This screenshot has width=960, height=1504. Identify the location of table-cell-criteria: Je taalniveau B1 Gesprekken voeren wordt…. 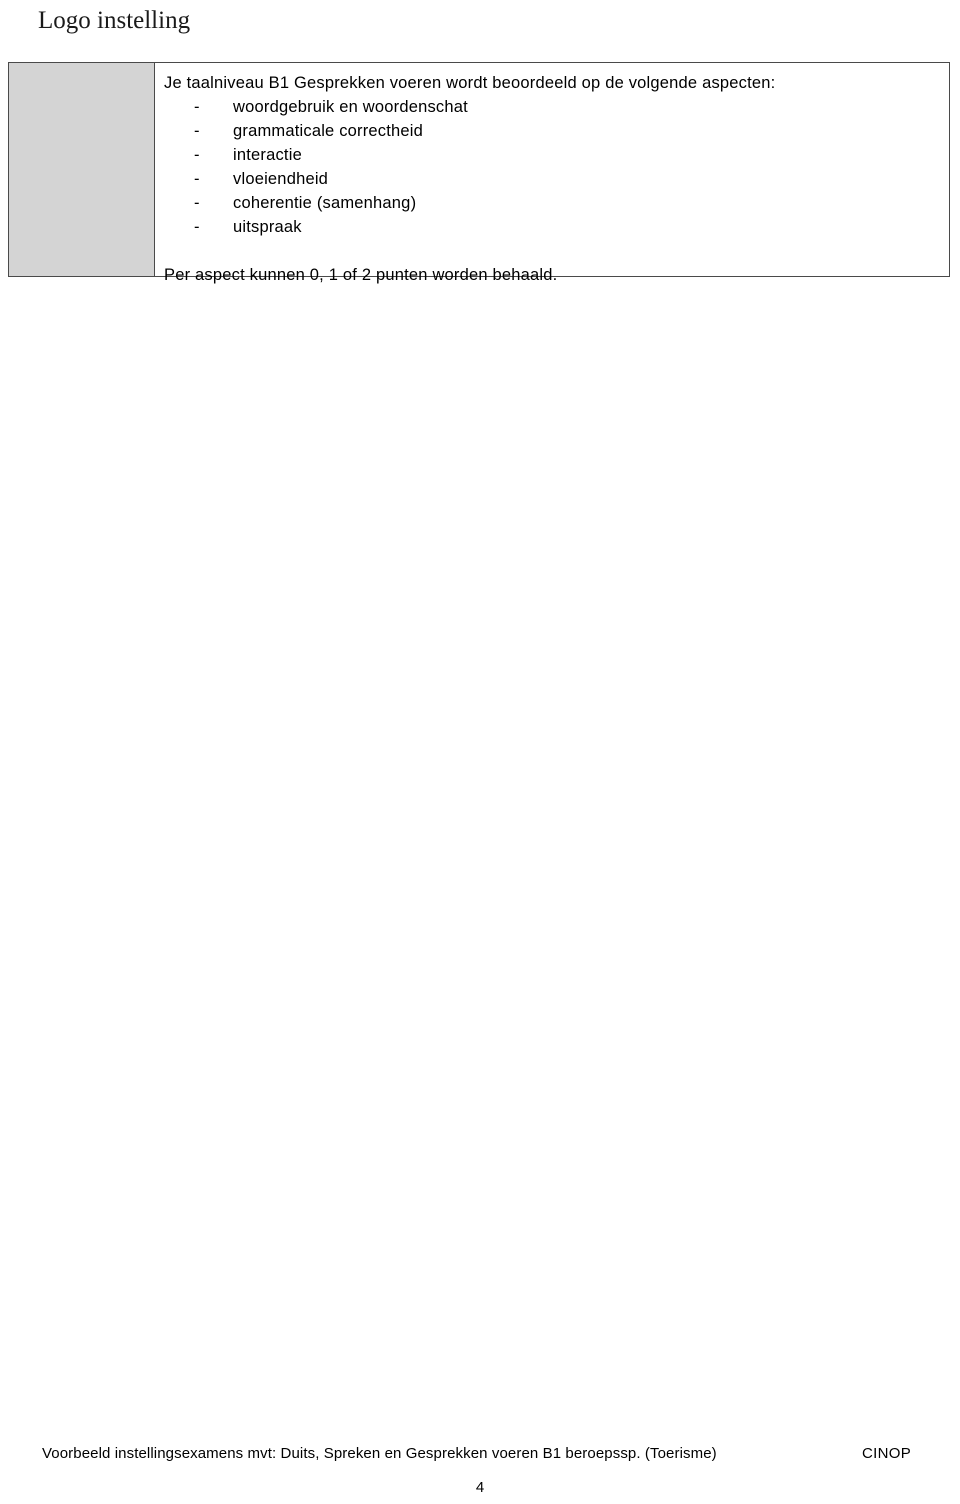
(552, 173).